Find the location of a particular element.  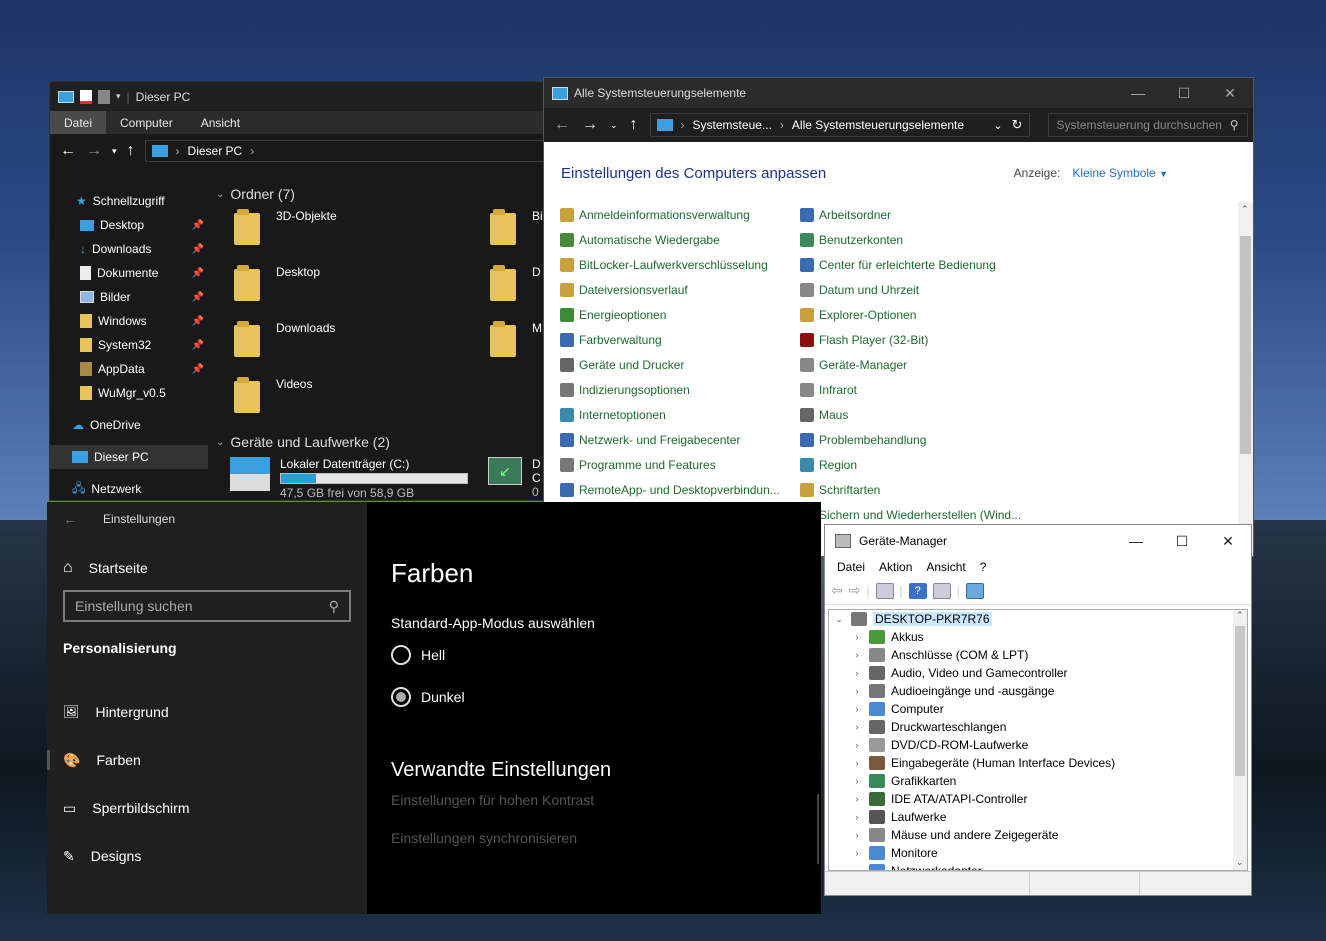

tree-root: ⌄ DESKTOP-PKR7R76 is located at coordinates (1038, 619).